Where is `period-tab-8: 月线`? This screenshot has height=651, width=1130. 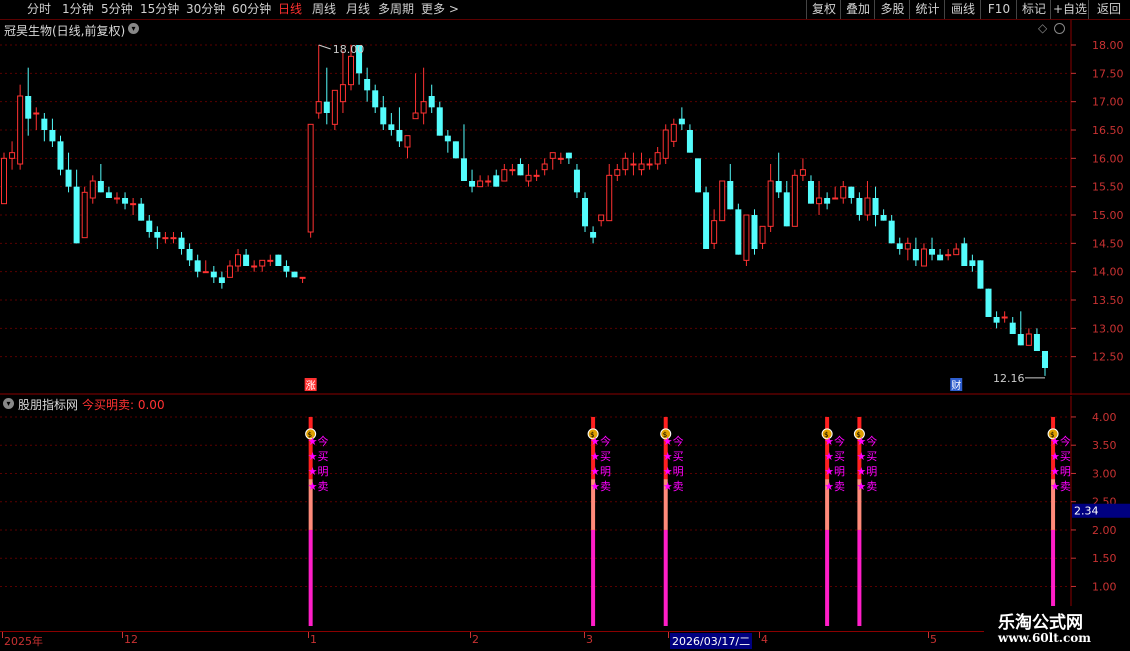 period-tab-8: 月线 is located at coordinates (358, 9).